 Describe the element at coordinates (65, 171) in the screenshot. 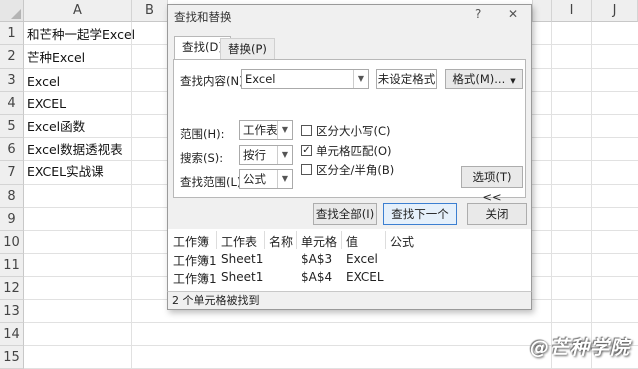

I see `cell-a7: EXCEL实战课` at that location.